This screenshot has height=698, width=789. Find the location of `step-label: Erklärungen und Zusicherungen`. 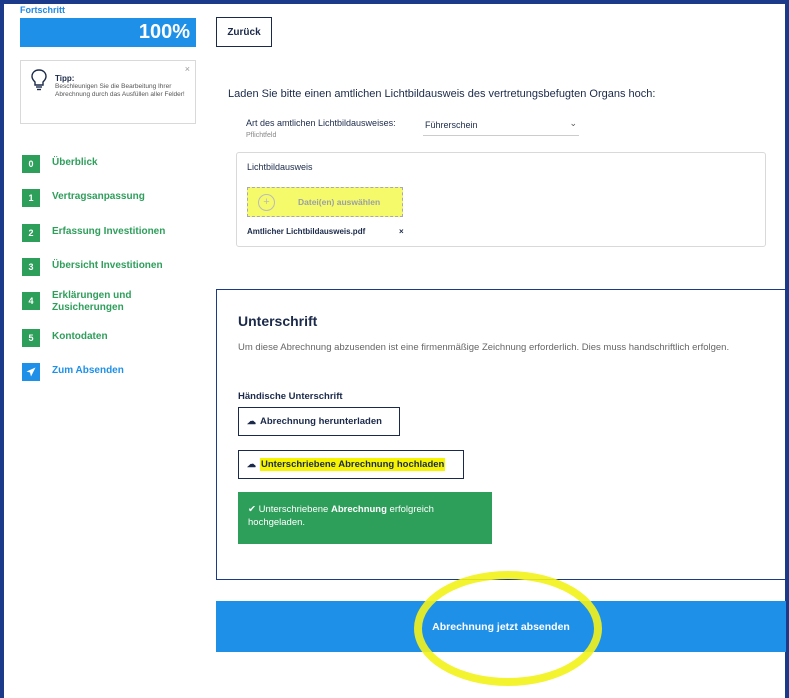

step-label: Erklärungen und Zusicherungen is located at coordinates (92, 301).